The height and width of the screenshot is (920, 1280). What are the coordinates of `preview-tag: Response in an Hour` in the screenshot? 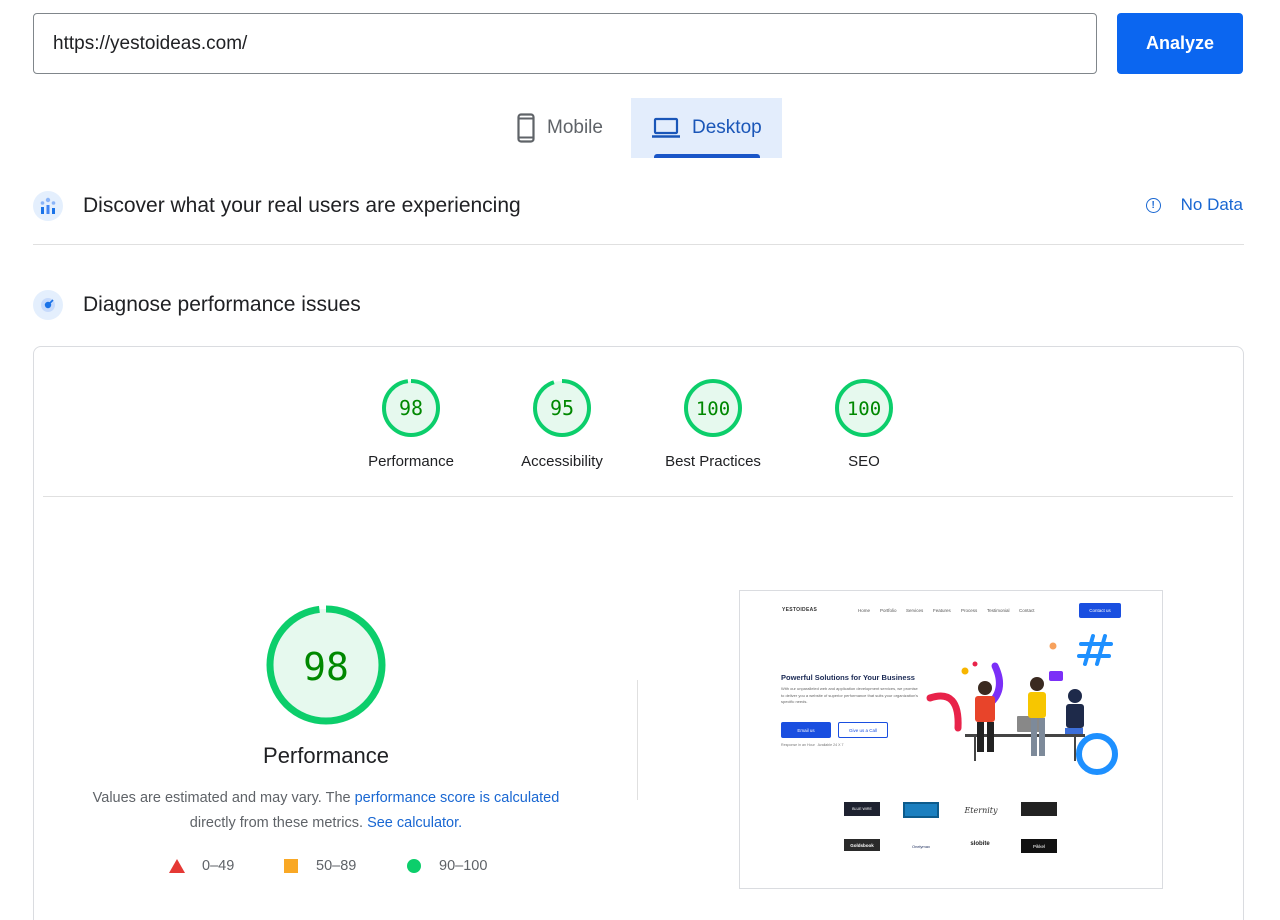 It's located at (798, 745).